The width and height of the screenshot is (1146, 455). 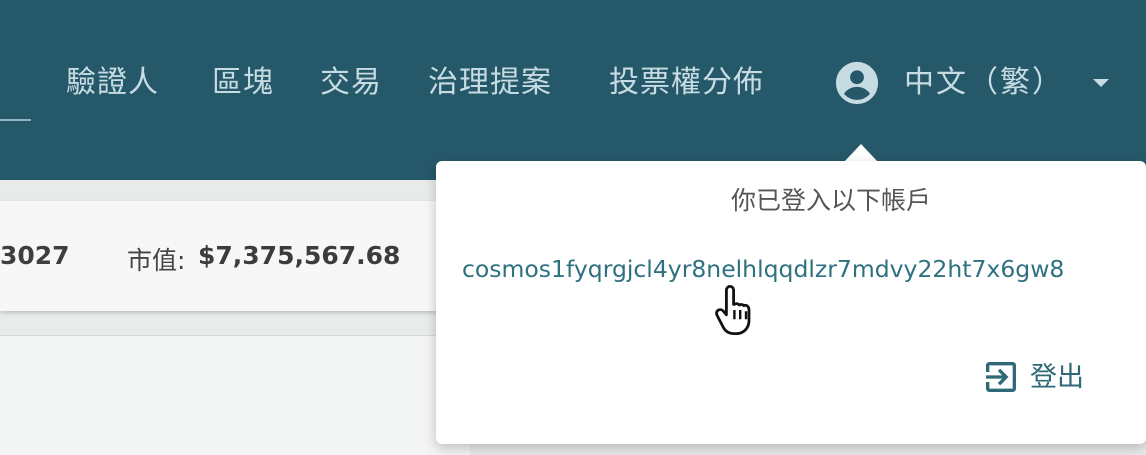 What do you see at coordinates (156, 260) in the screenshot?
I see `market-cap-label: 市值:` at bounding box center [156, 260].